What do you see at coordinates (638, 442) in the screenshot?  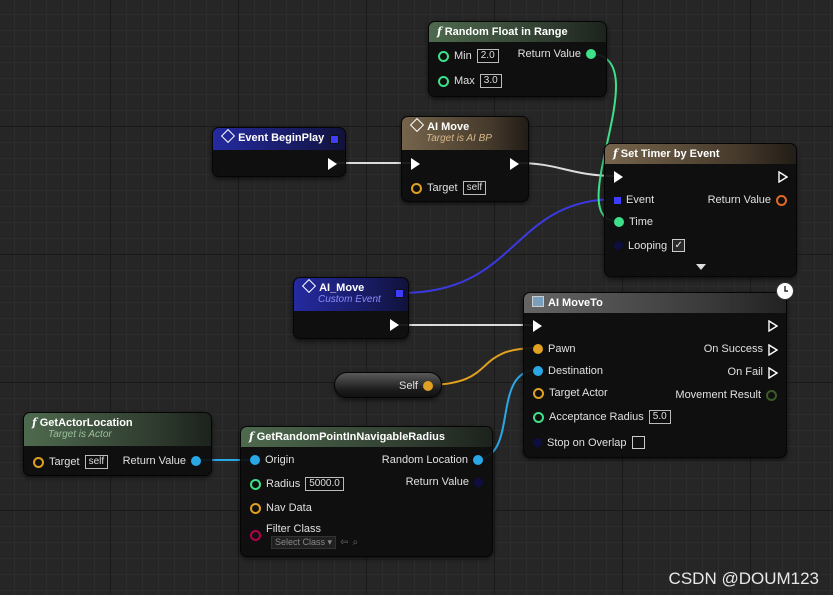 I see `stop-on-overlap-checkbox` at bounding box center [638, 442].